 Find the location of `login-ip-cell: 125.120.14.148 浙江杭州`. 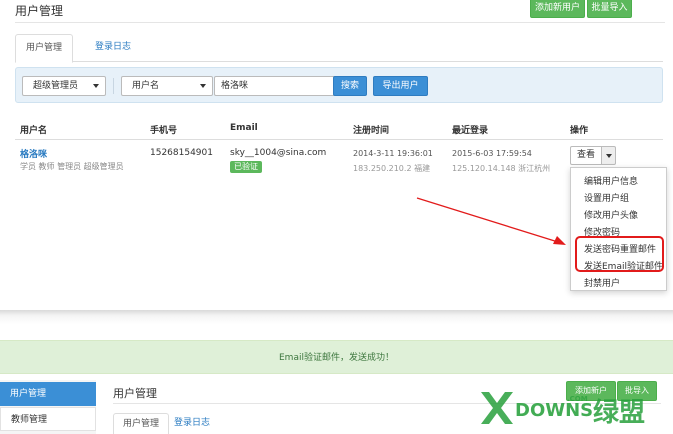

login-ip-cell: 125.120.14.148 浙江杭州 is located at coordinates (501, 168).